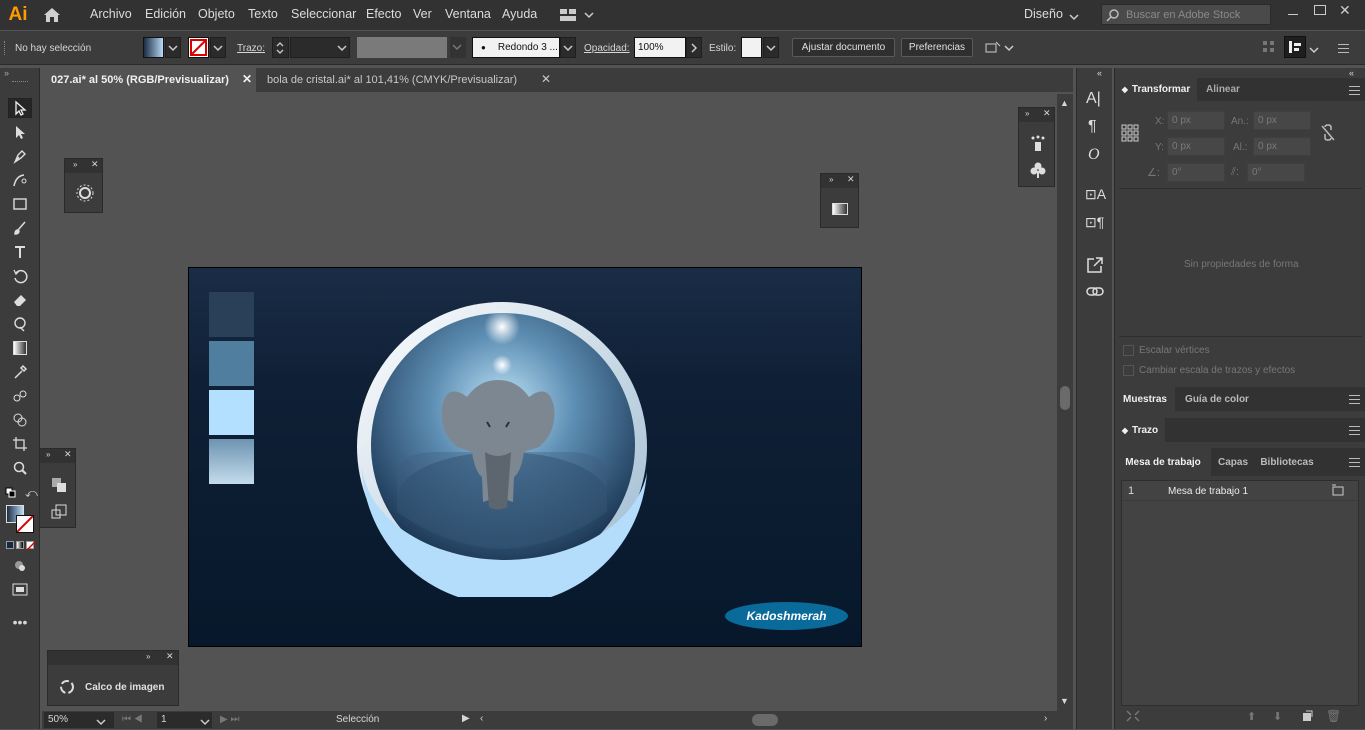  I want to click on brush-tool-icon, so click(20, 228).